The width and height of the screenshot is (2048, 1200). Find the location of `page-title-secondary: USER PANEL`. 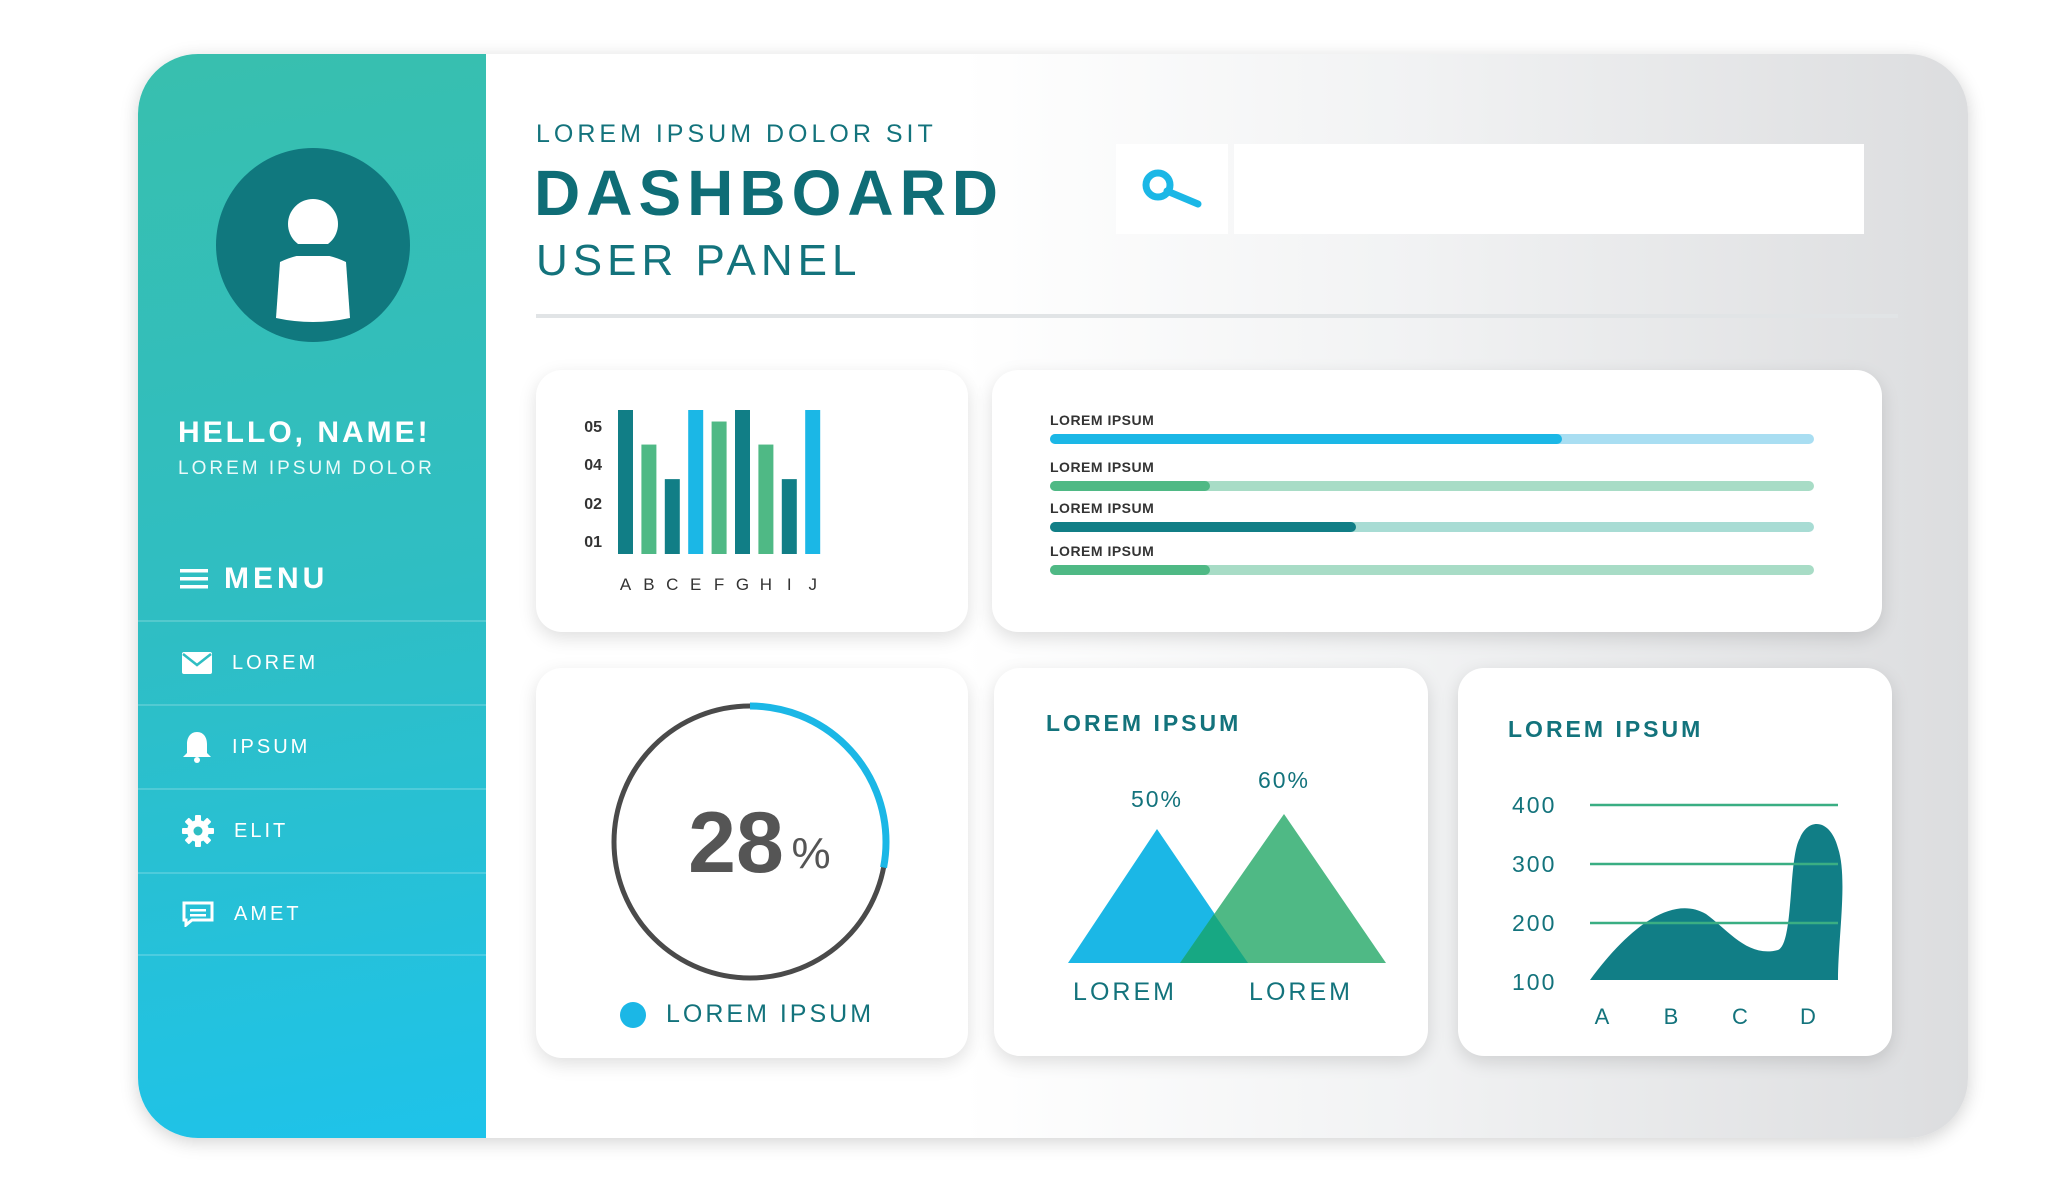

page-title-secondary: USER PANEL is located at coordinates (699, 260).